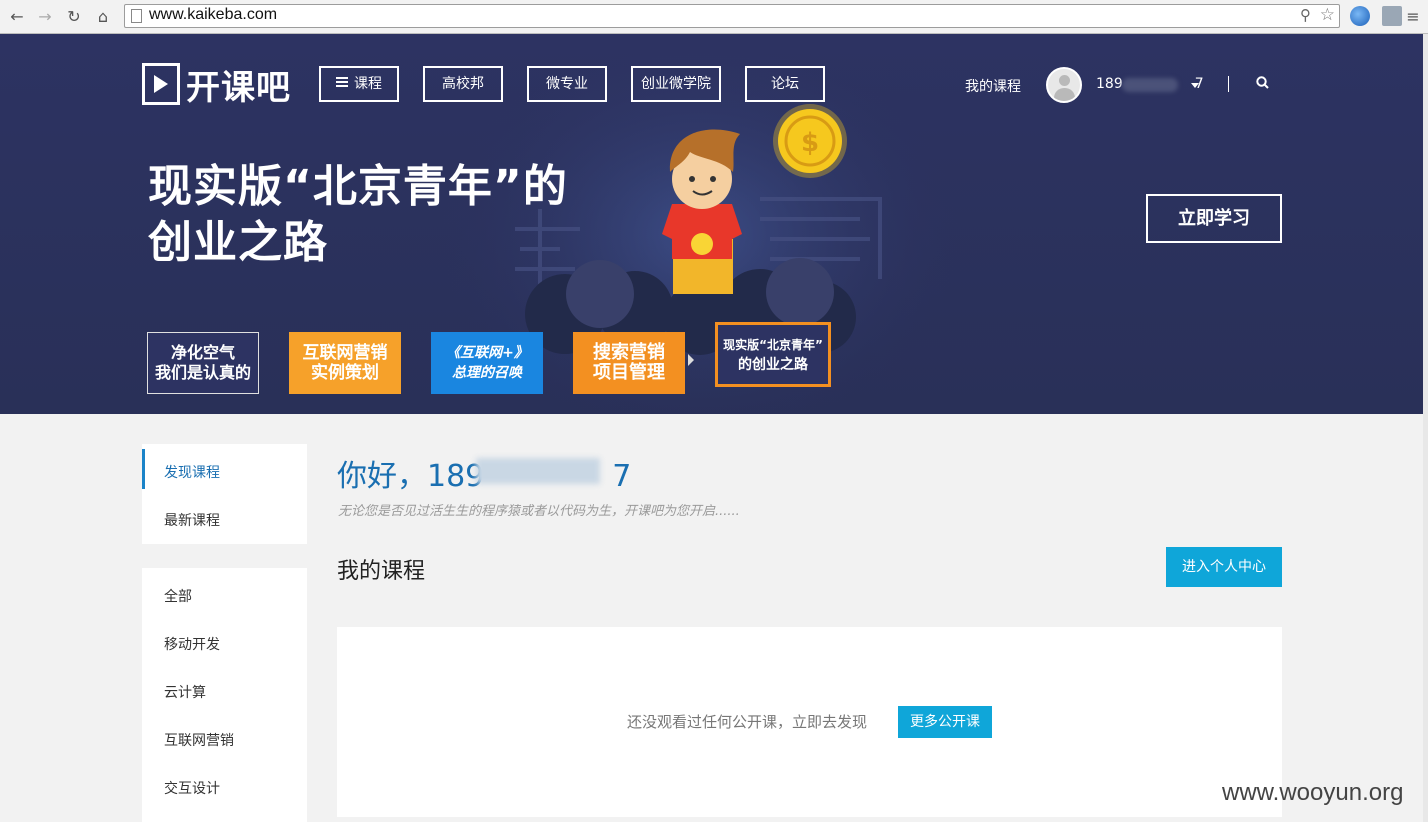  I want to click on nav-courses: 课程, so click(359, 84).